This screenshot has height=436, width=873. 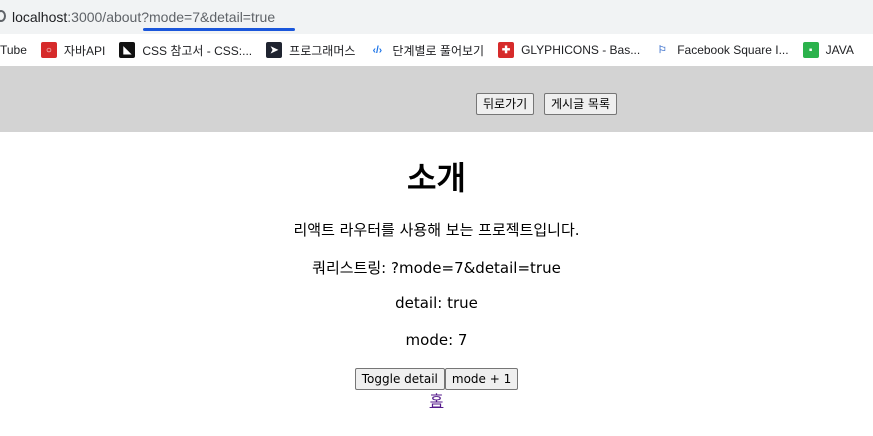 I want to click on site-info-icon, so click(x=3, y=16).